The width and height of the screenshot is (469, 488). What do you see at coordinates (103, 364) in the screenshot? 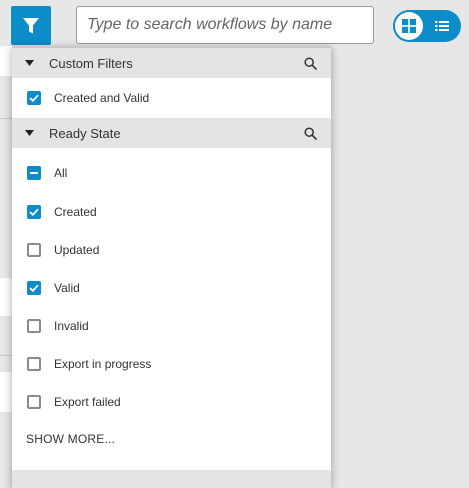
I see `option-label: Export in progress` at bounding box center [103, 364].